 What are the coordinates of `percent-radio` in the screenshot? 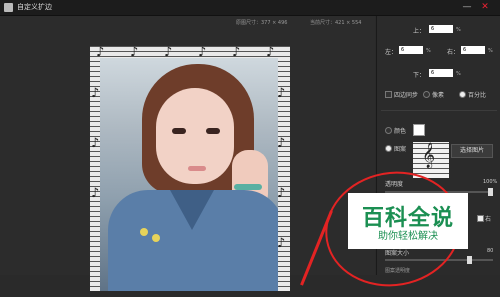 It's located at (462, 94).